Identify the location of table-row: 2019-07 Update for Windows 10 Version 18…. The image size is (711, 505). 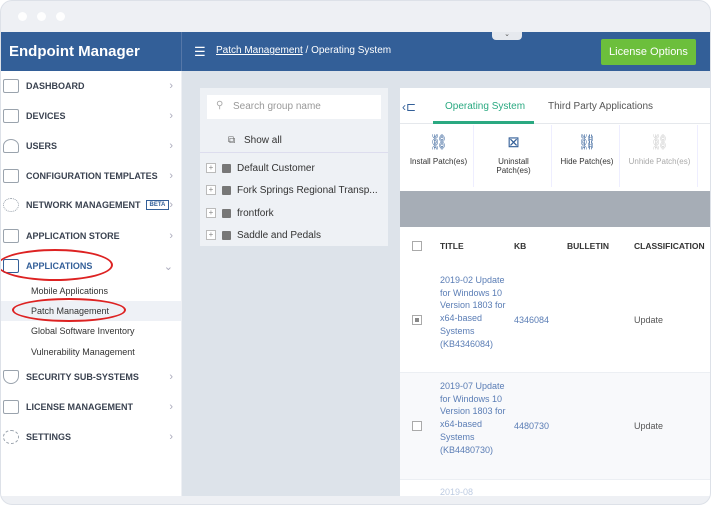
(555, 426).